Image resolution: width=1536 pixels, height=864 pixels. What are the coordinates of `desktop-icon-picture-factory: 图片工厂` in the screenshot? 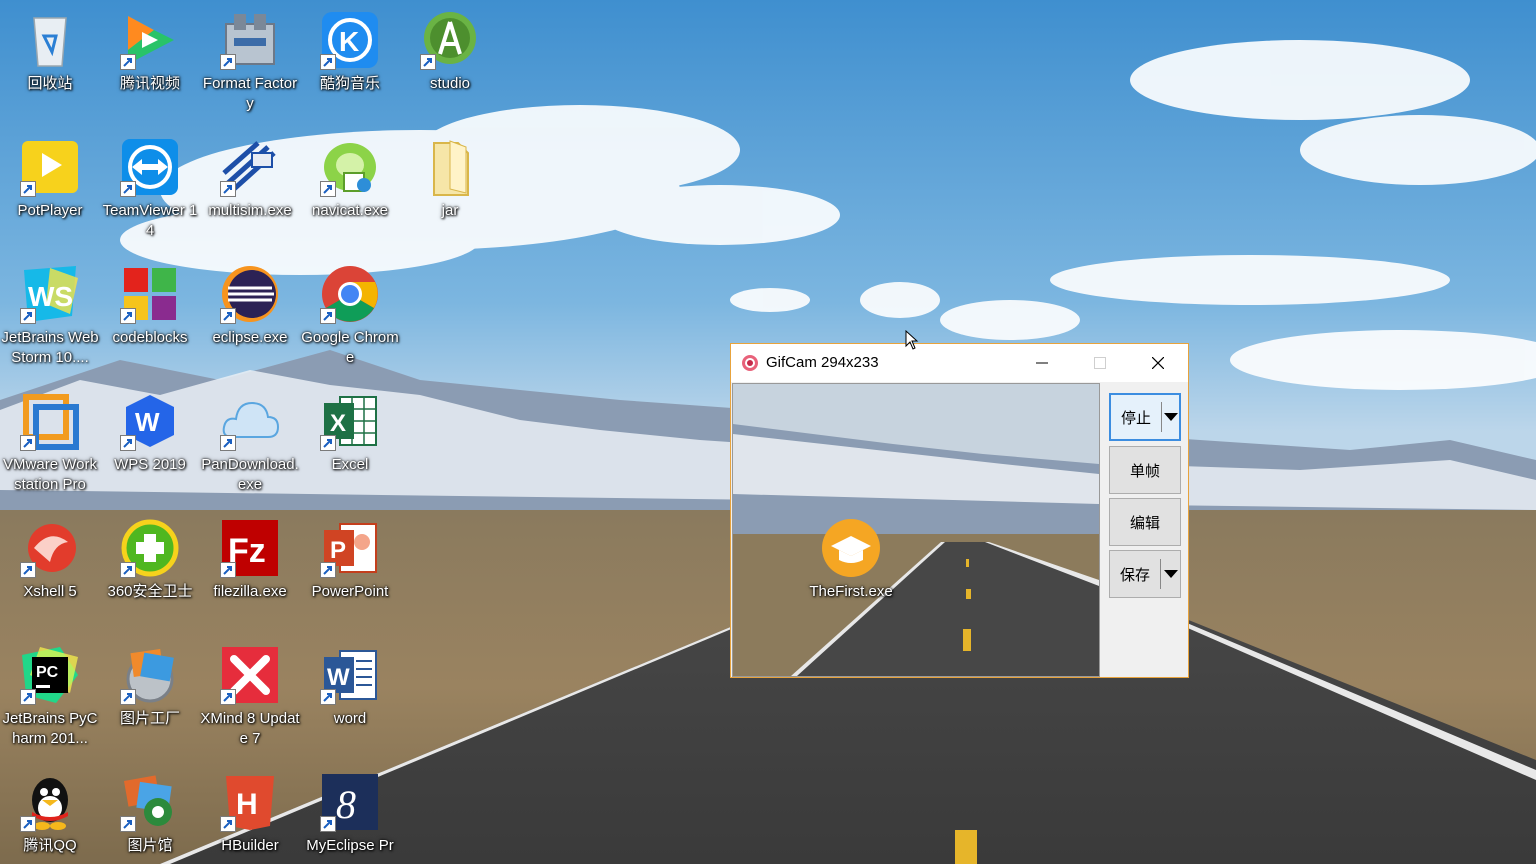 It's located at (150, 695).